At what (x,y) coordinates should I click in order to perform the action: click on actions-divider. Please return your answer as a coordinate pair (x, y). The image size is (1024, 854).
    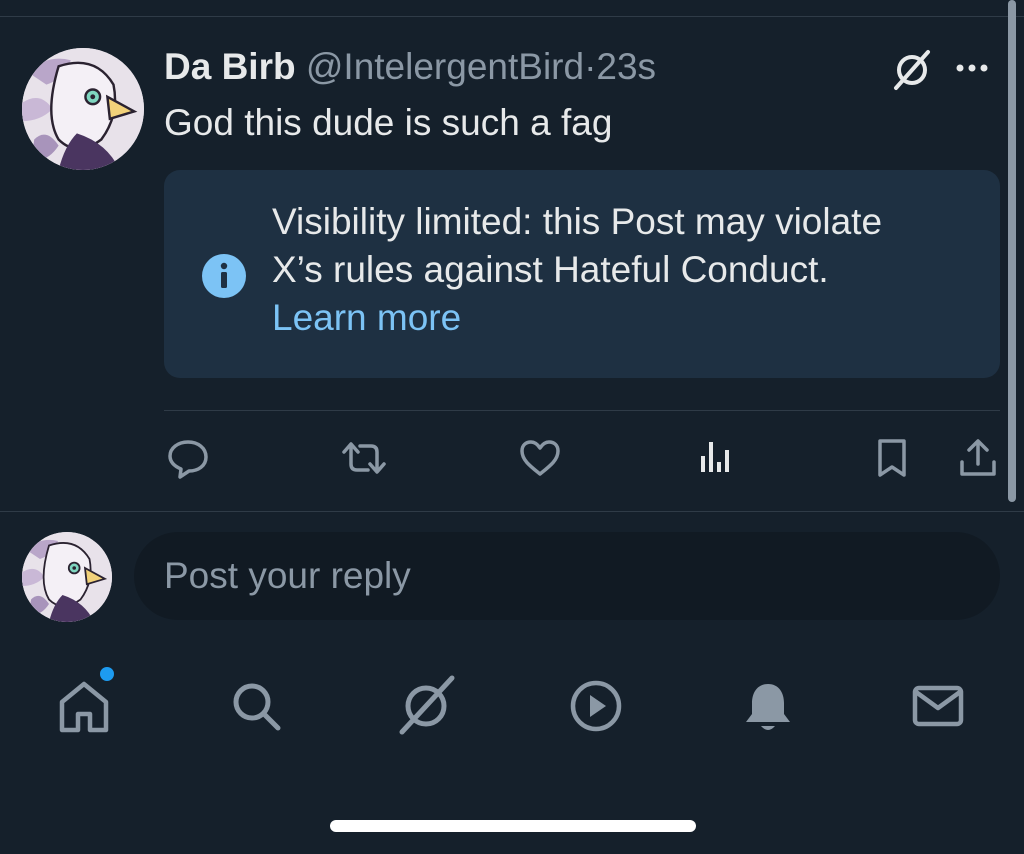
    Looking at the image, I should click on (582, 410).